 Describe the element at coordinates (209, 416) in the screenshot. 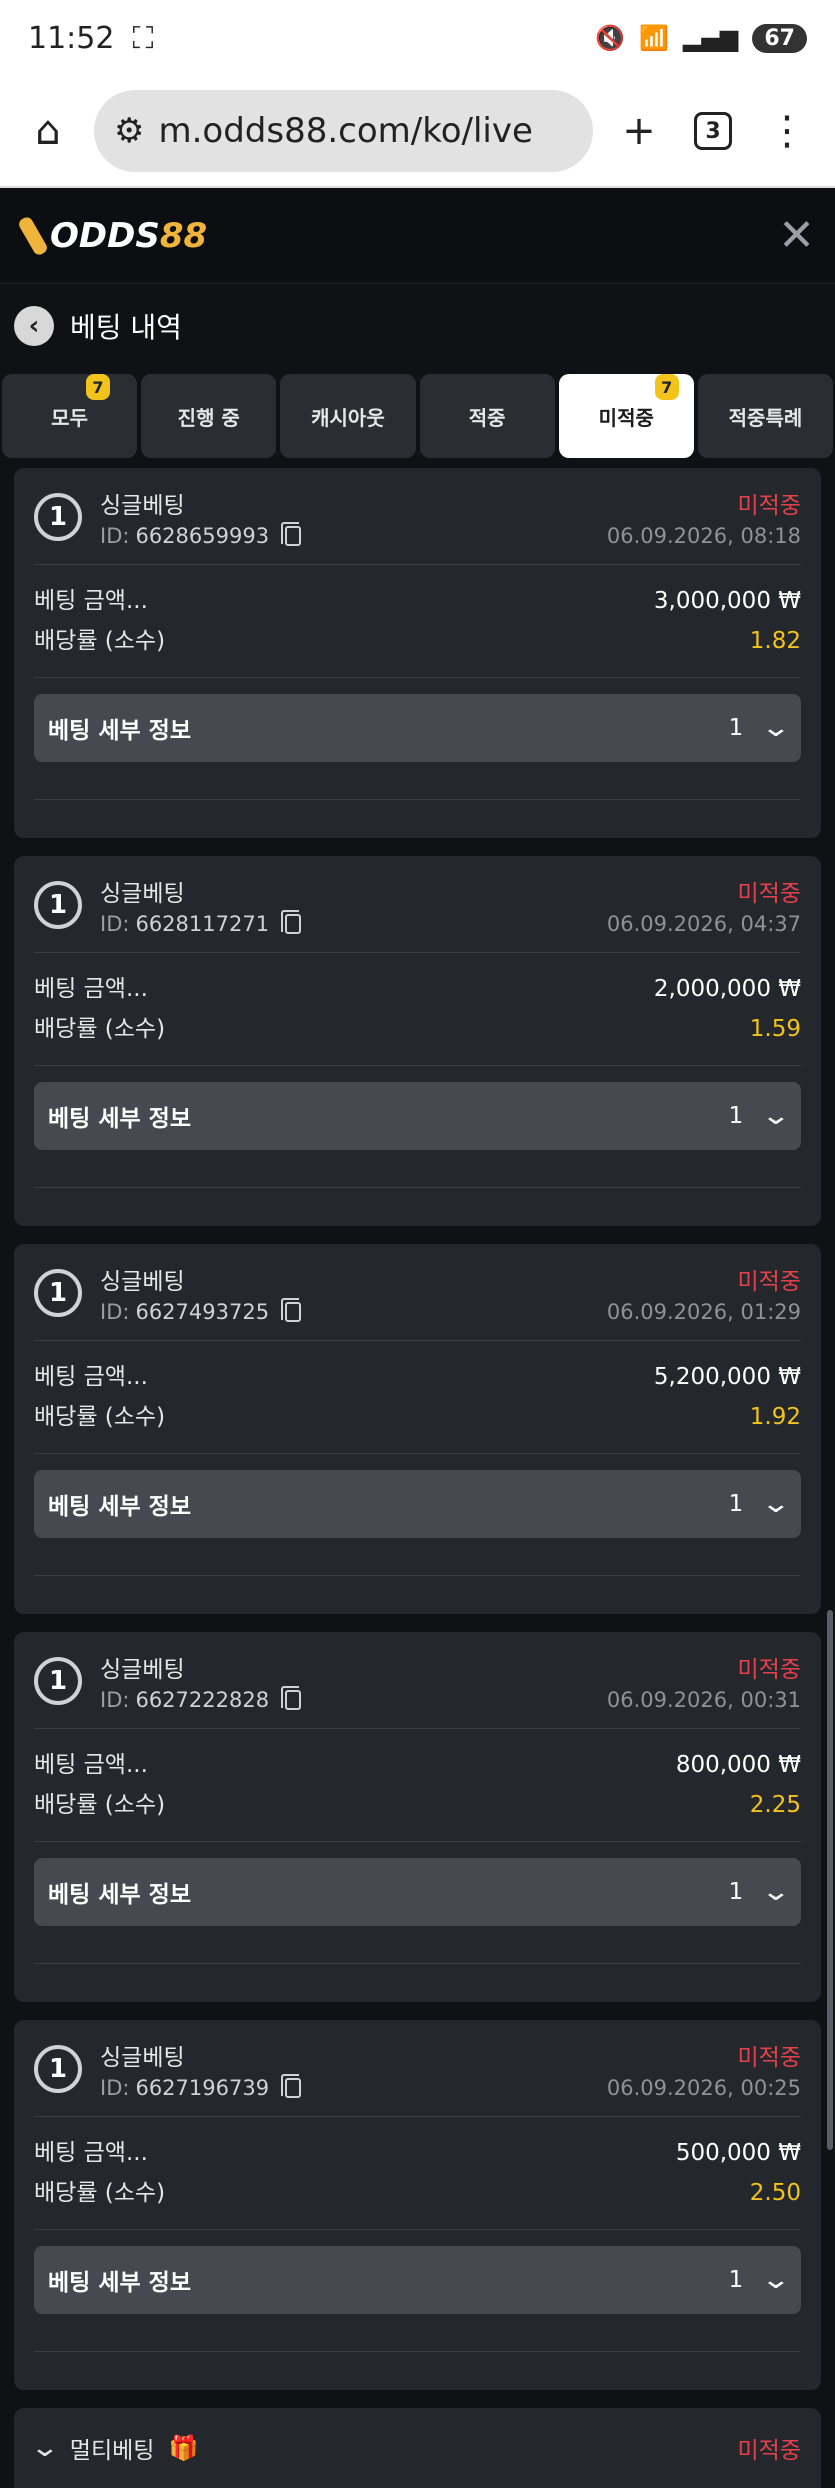

I see `tab-in-progress: 진행 중` at that location.